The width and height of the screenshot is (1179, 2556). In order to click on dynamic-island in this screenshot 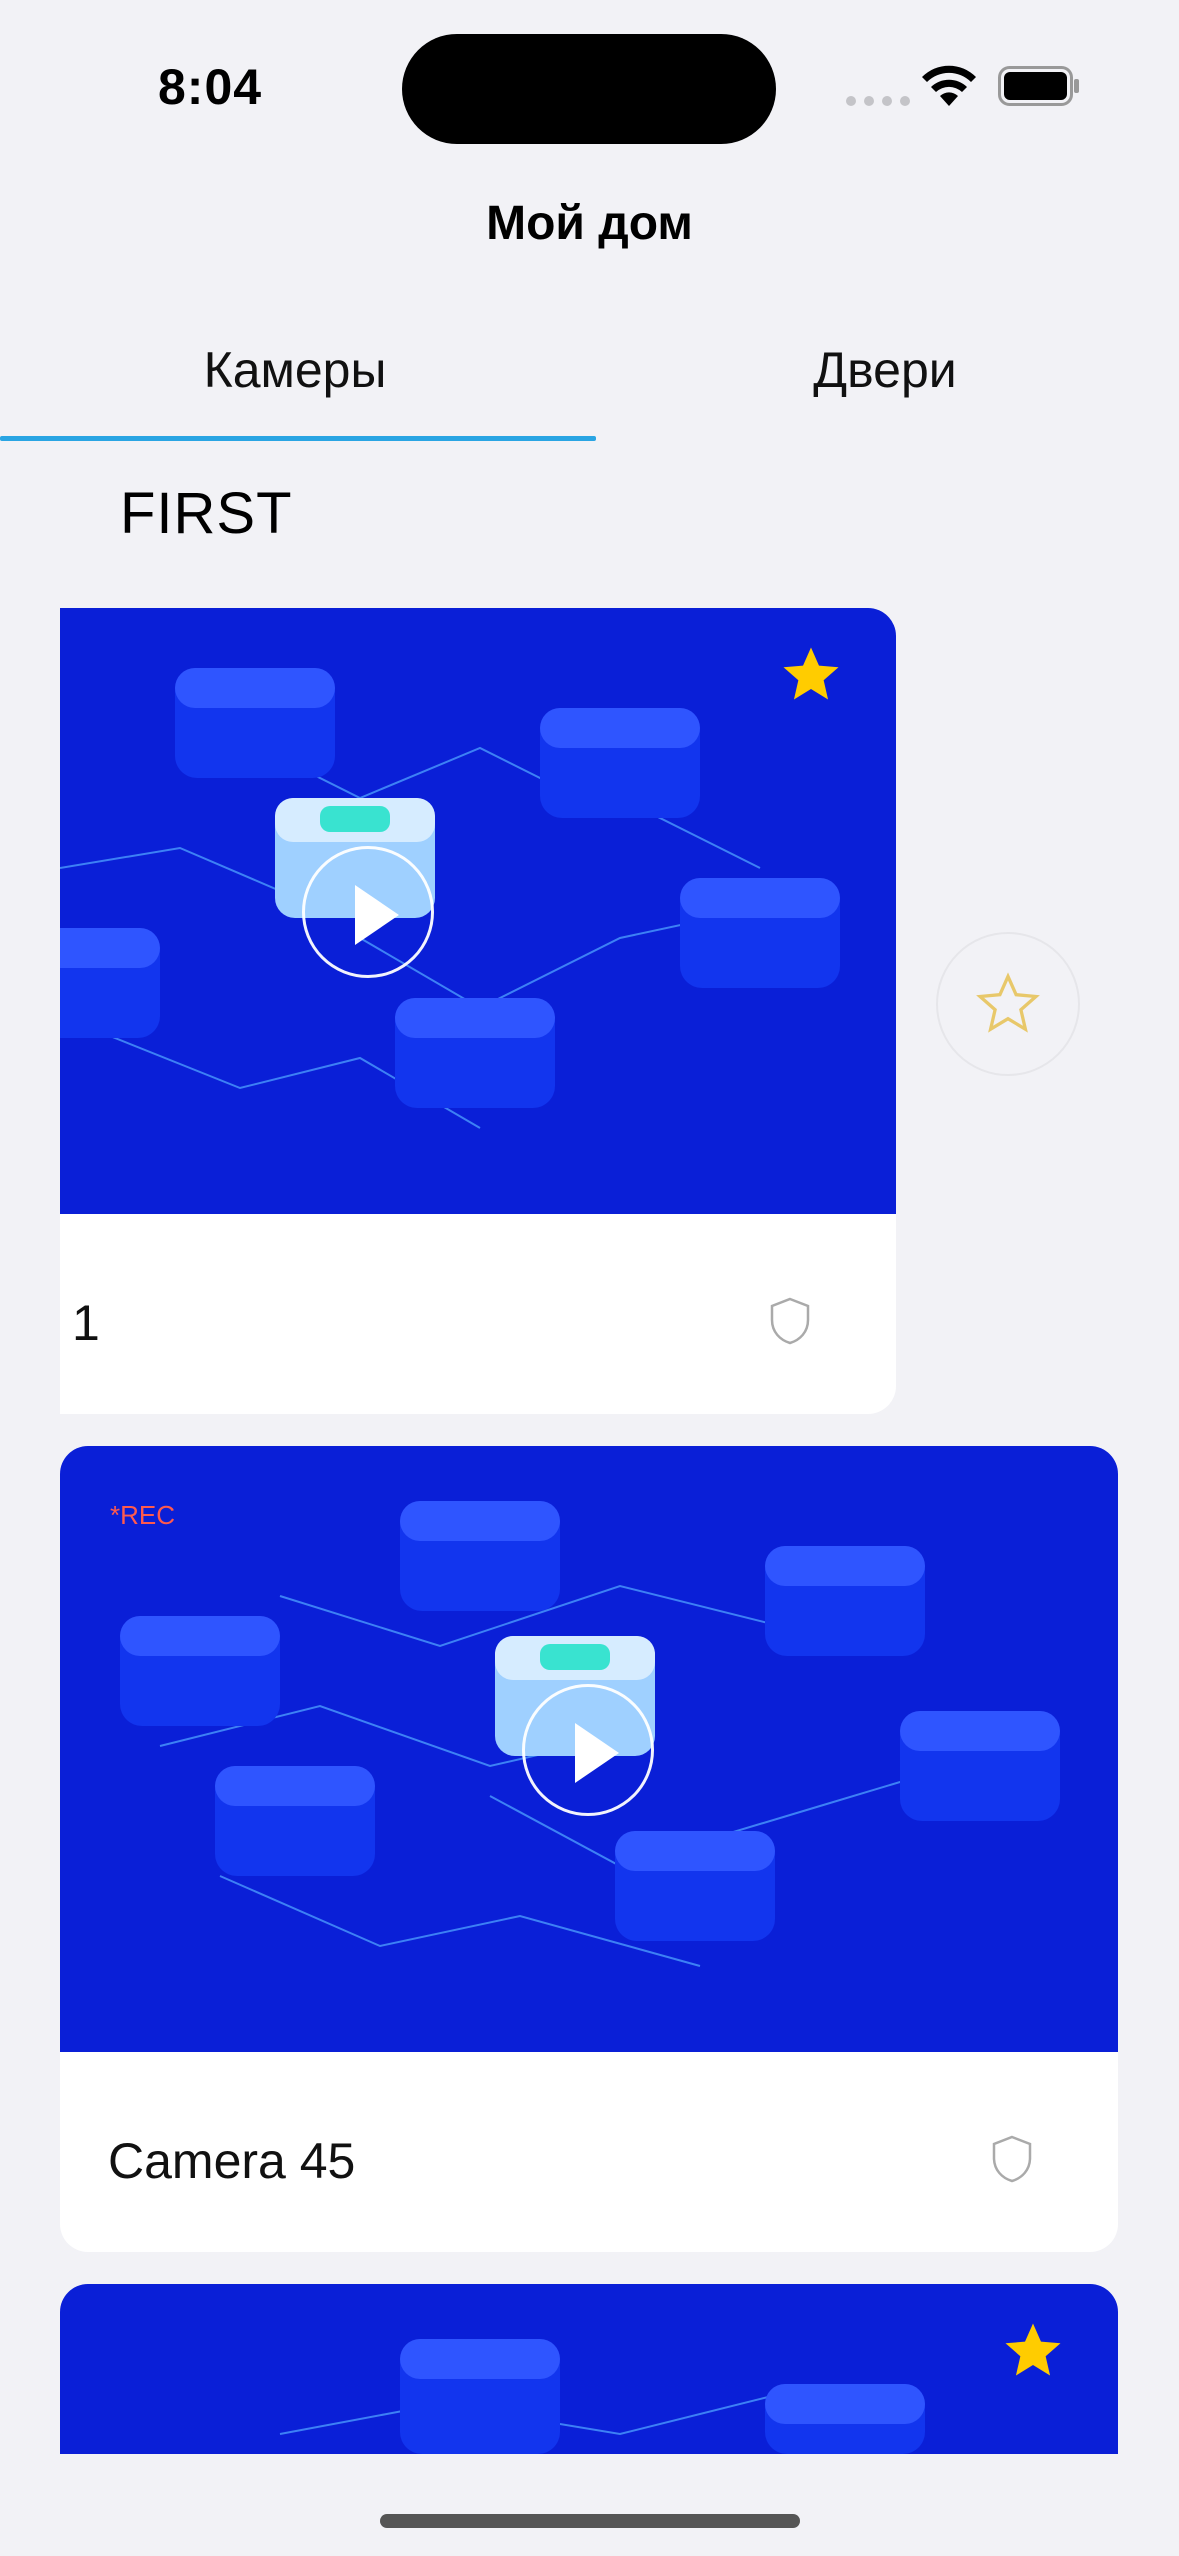, I will do `click(589, 89)`.